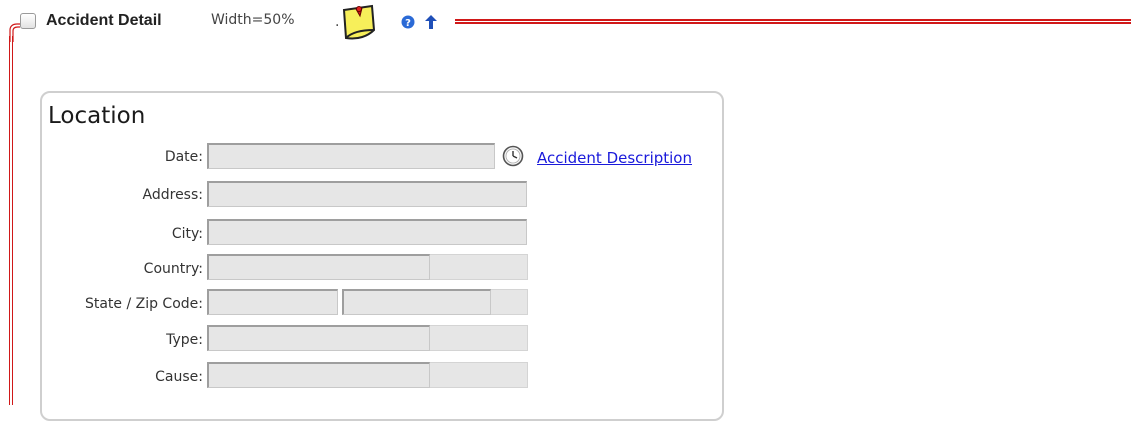  I want to click on type-select-dropdown, so click(479, 338).